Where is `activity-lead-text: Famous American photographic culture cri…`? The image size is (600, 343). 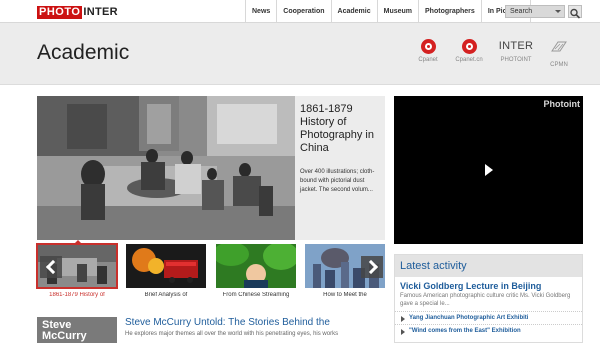 activity-lead-text: Famous American photographic culture cri… is located at coordinates (485, 300).